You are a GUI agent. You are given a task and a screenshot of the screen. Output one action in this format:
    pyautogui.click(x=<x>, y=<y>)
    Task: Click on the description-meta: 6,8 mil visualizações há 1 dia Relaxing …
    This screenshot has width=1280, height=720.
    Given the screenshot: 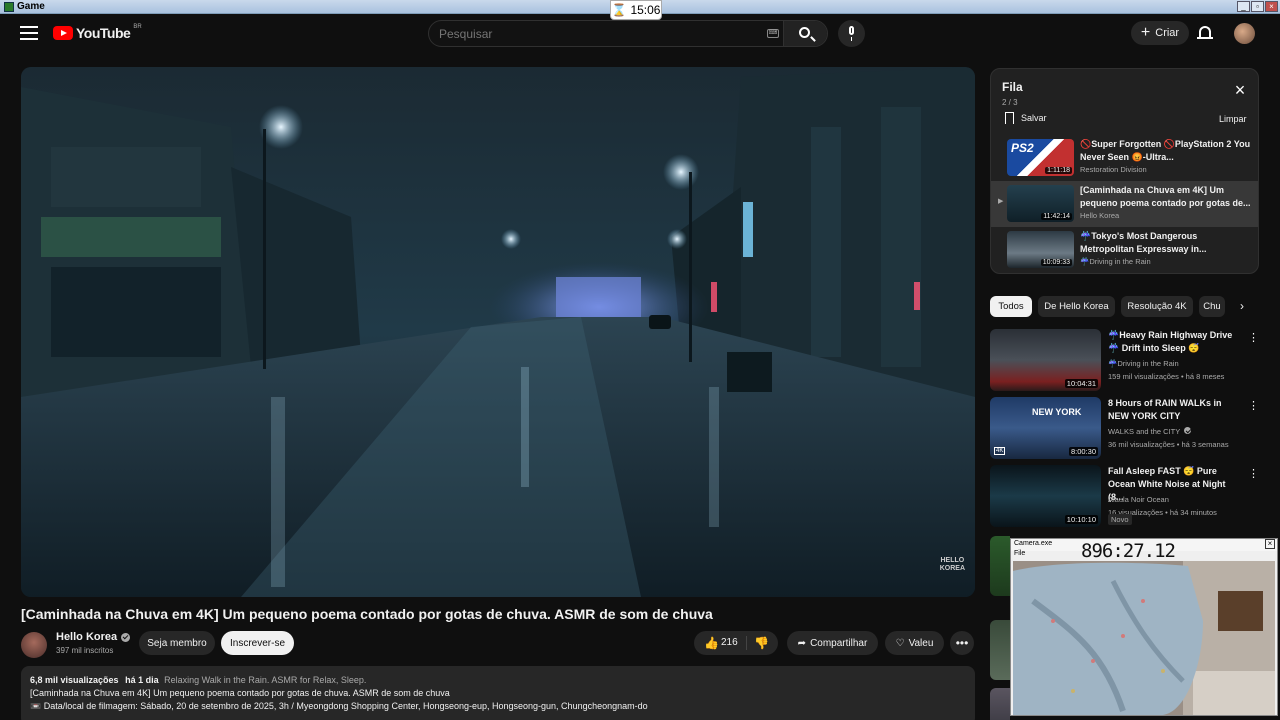 What is the action you would take?
    pyautogui.click(x=498, y=680)
    